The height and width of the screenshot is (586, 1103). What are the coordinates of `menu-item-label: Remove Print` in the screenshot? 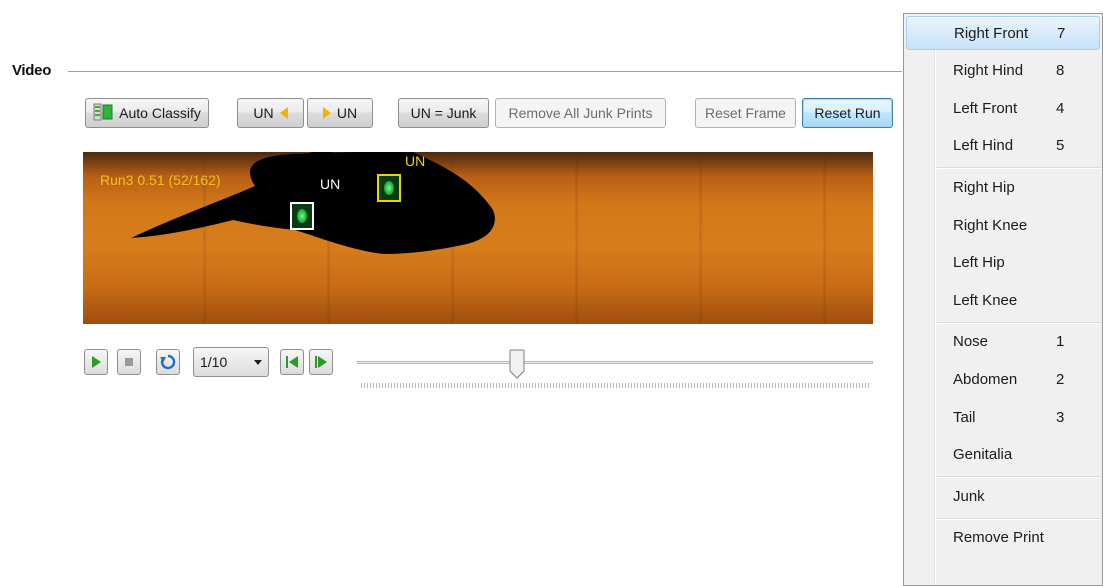 It's located at (998, 538).